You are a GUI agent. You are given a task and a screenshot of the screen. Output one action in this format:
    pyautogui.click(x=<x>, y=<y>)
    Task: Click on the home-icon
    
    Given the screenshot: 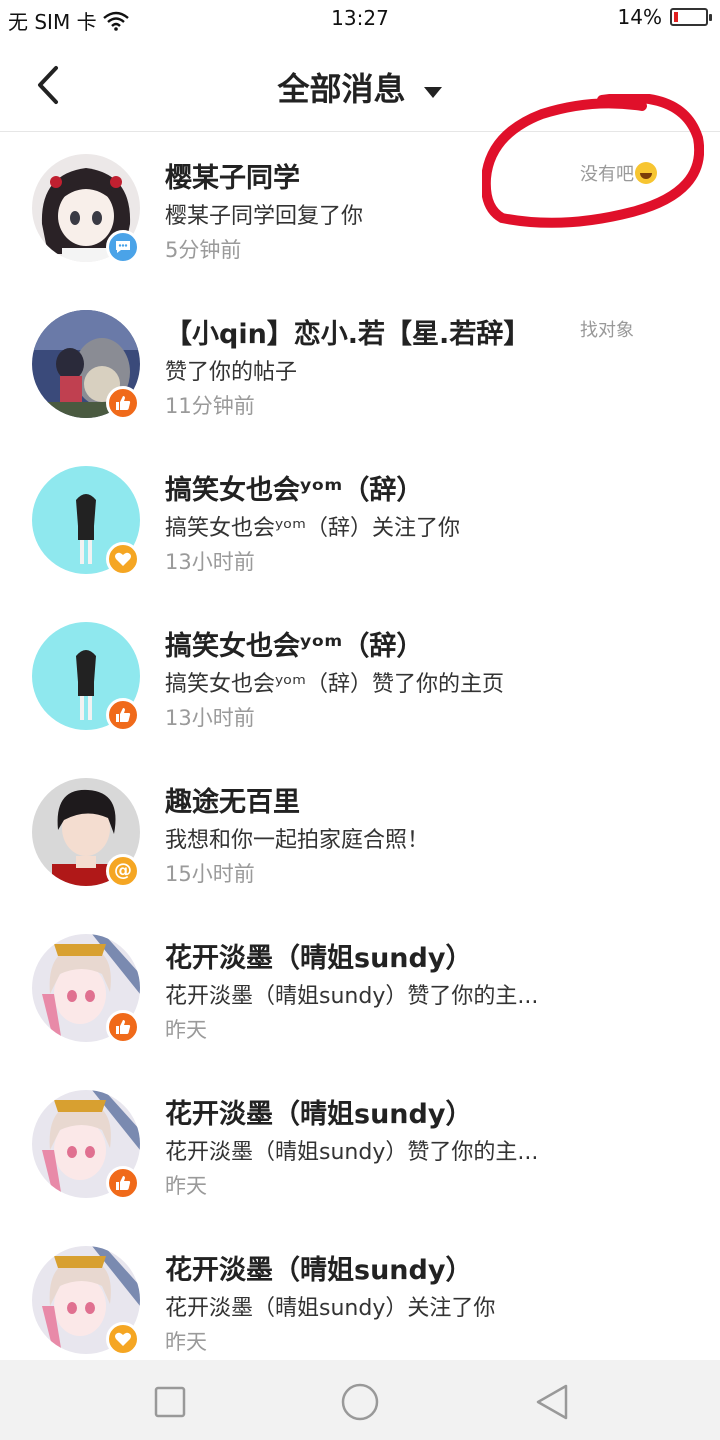 What is the action you would take?
    pyautogui.click(x=360, y=1402)
    